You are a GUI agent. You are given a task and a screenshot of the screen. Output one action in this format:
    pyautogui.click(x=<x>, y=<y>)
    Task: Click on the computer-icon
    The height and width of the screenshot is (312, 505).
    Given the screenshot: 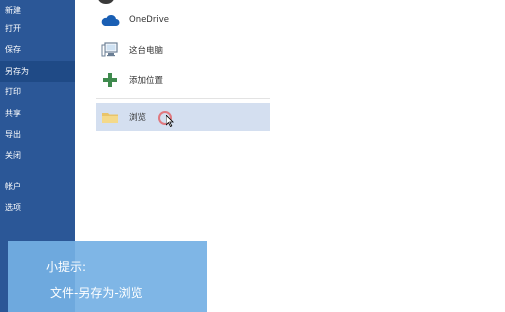 What is the action you would take?
    pyautogui.click(x=110, y=50)
    